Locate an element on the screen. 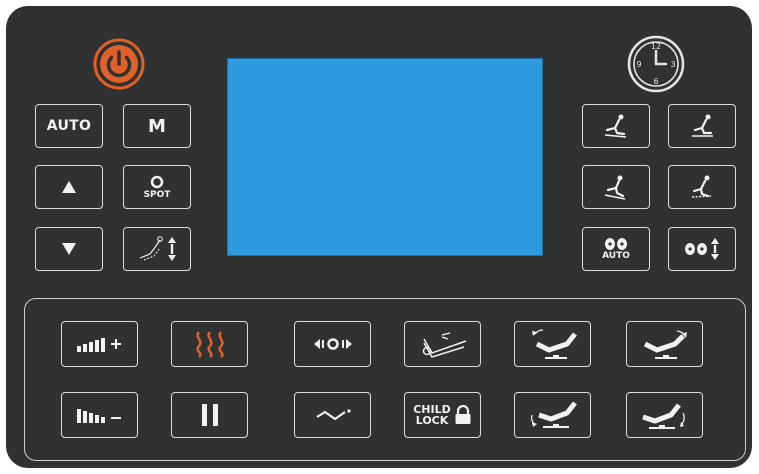 This screenshot has height=474, width=759. power-button is located at coordinates (119, 64).